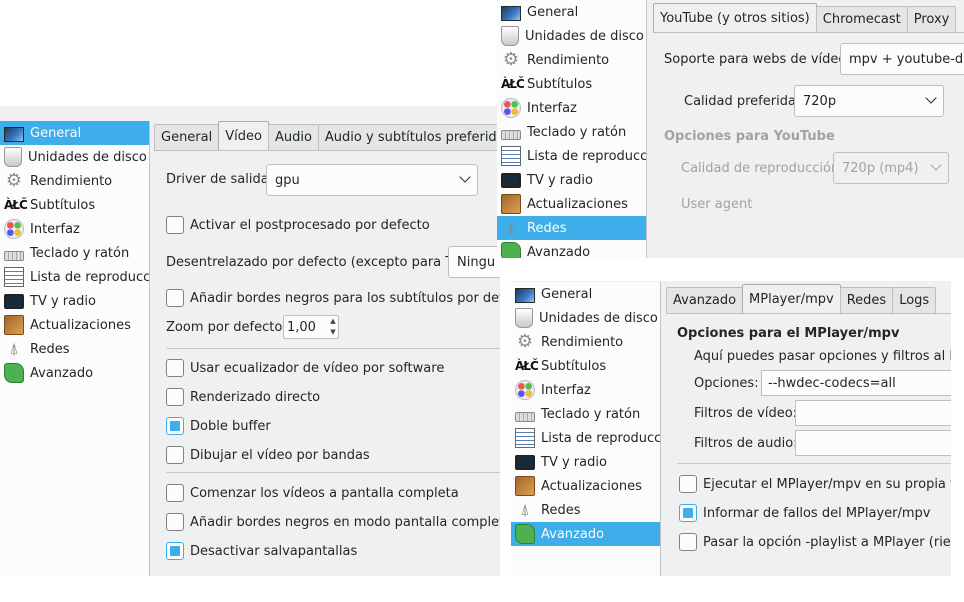 Image resolution: width=964 pixels, height=602 pixels. What do you see at coordinates (305, 368) in the screenshot?
I see `sw-equalizer-row: Usar ecualizador de vídeo por software` at bounding box center [305, 368].